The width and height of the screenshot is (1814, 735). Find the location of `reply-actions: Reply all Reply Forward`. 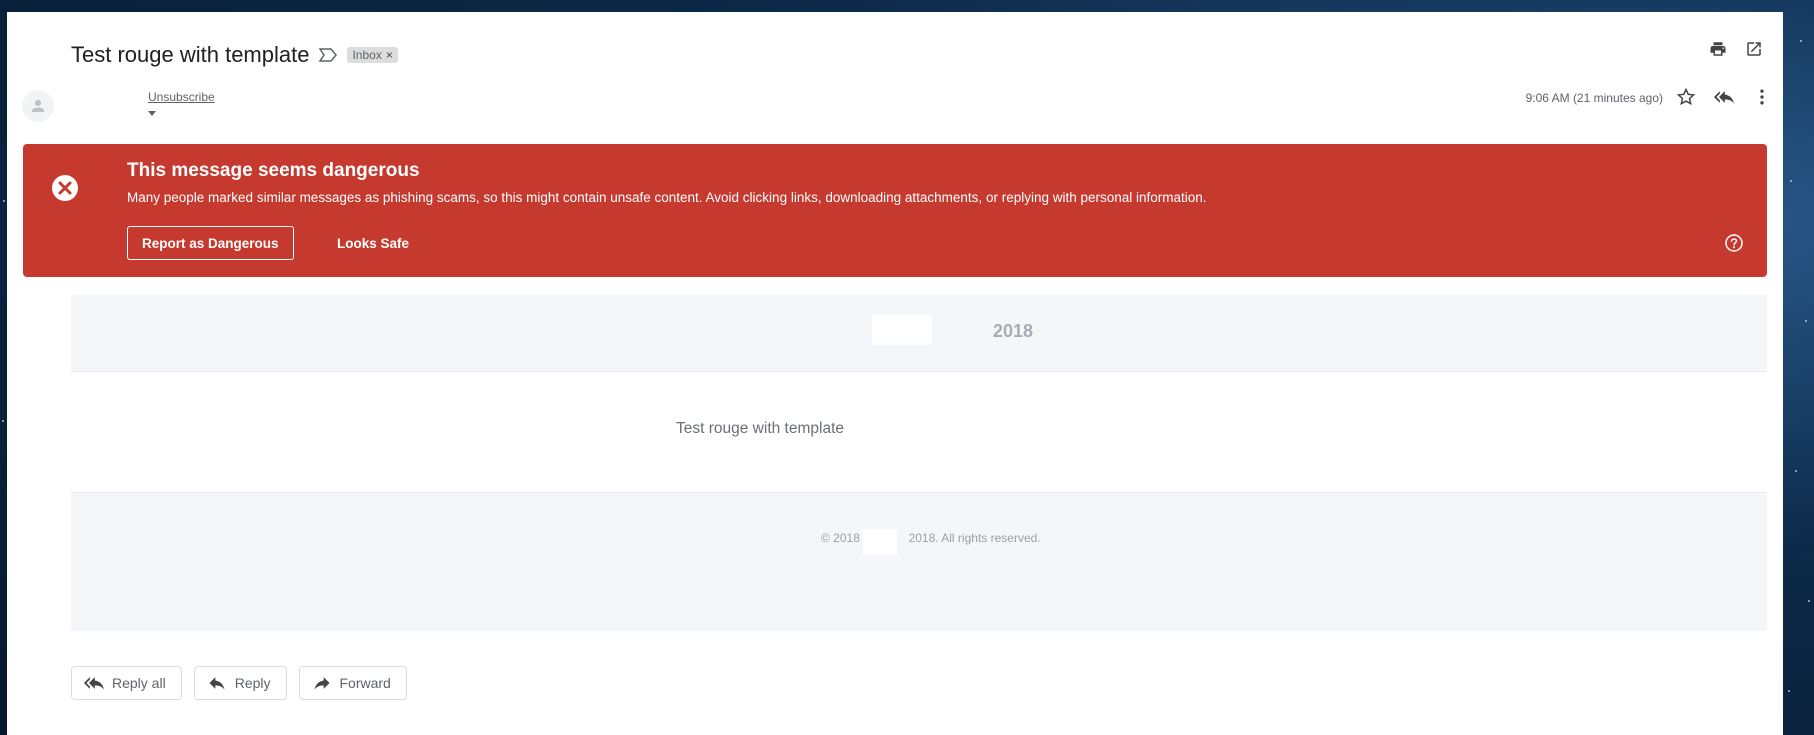

reply-actions: Reply all Reply Forward is located at coordinates (239, 683).